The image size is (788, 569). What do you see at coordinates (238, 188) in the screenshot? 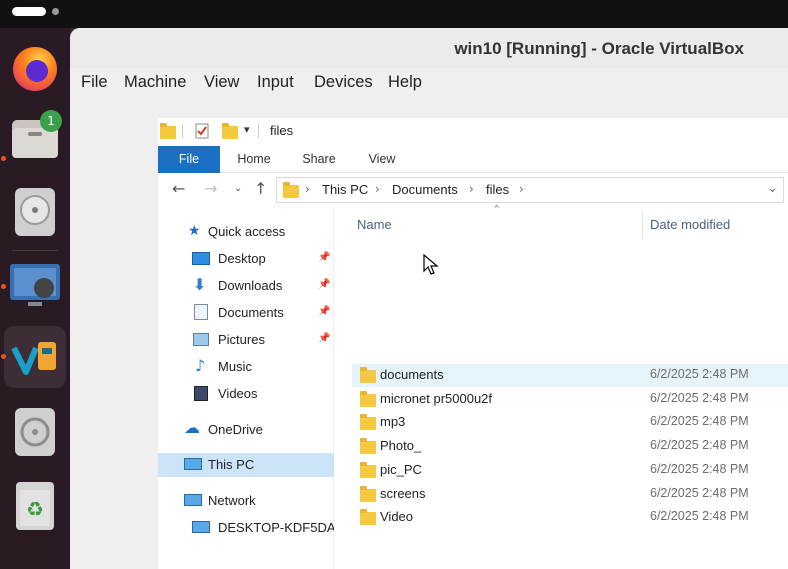
I see `recent-locations-icon: ⌄` at bounding box center [238, 188].